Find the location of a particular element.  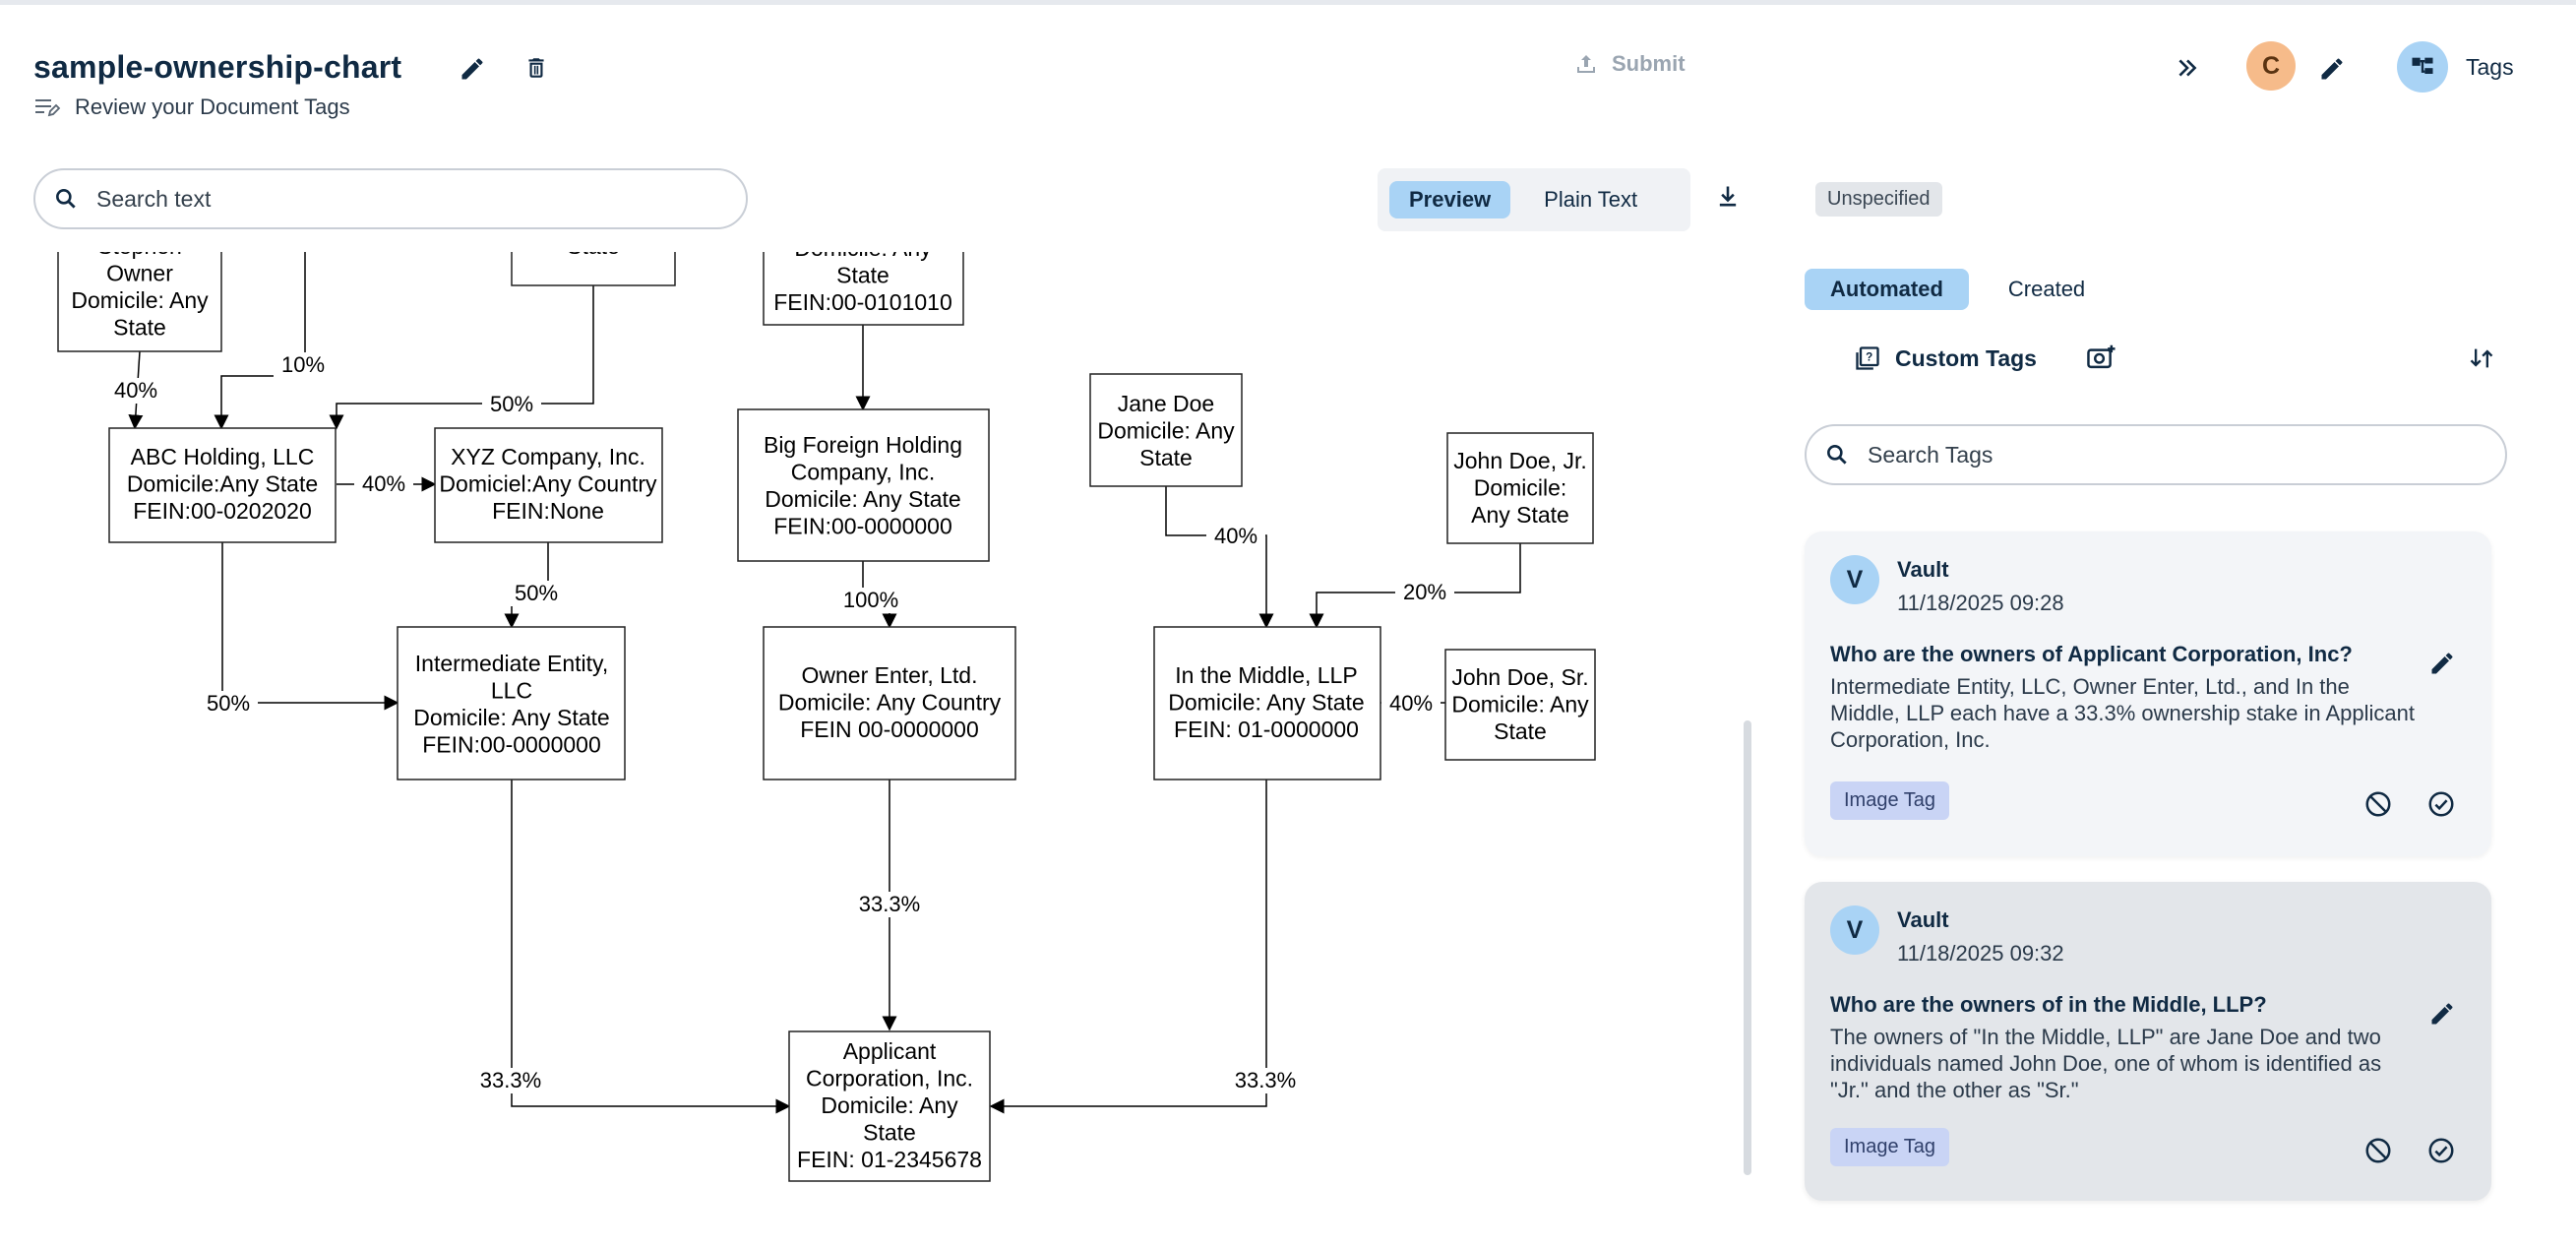

chart-box-text: Domicile: is located at coordinates (1520, 488).